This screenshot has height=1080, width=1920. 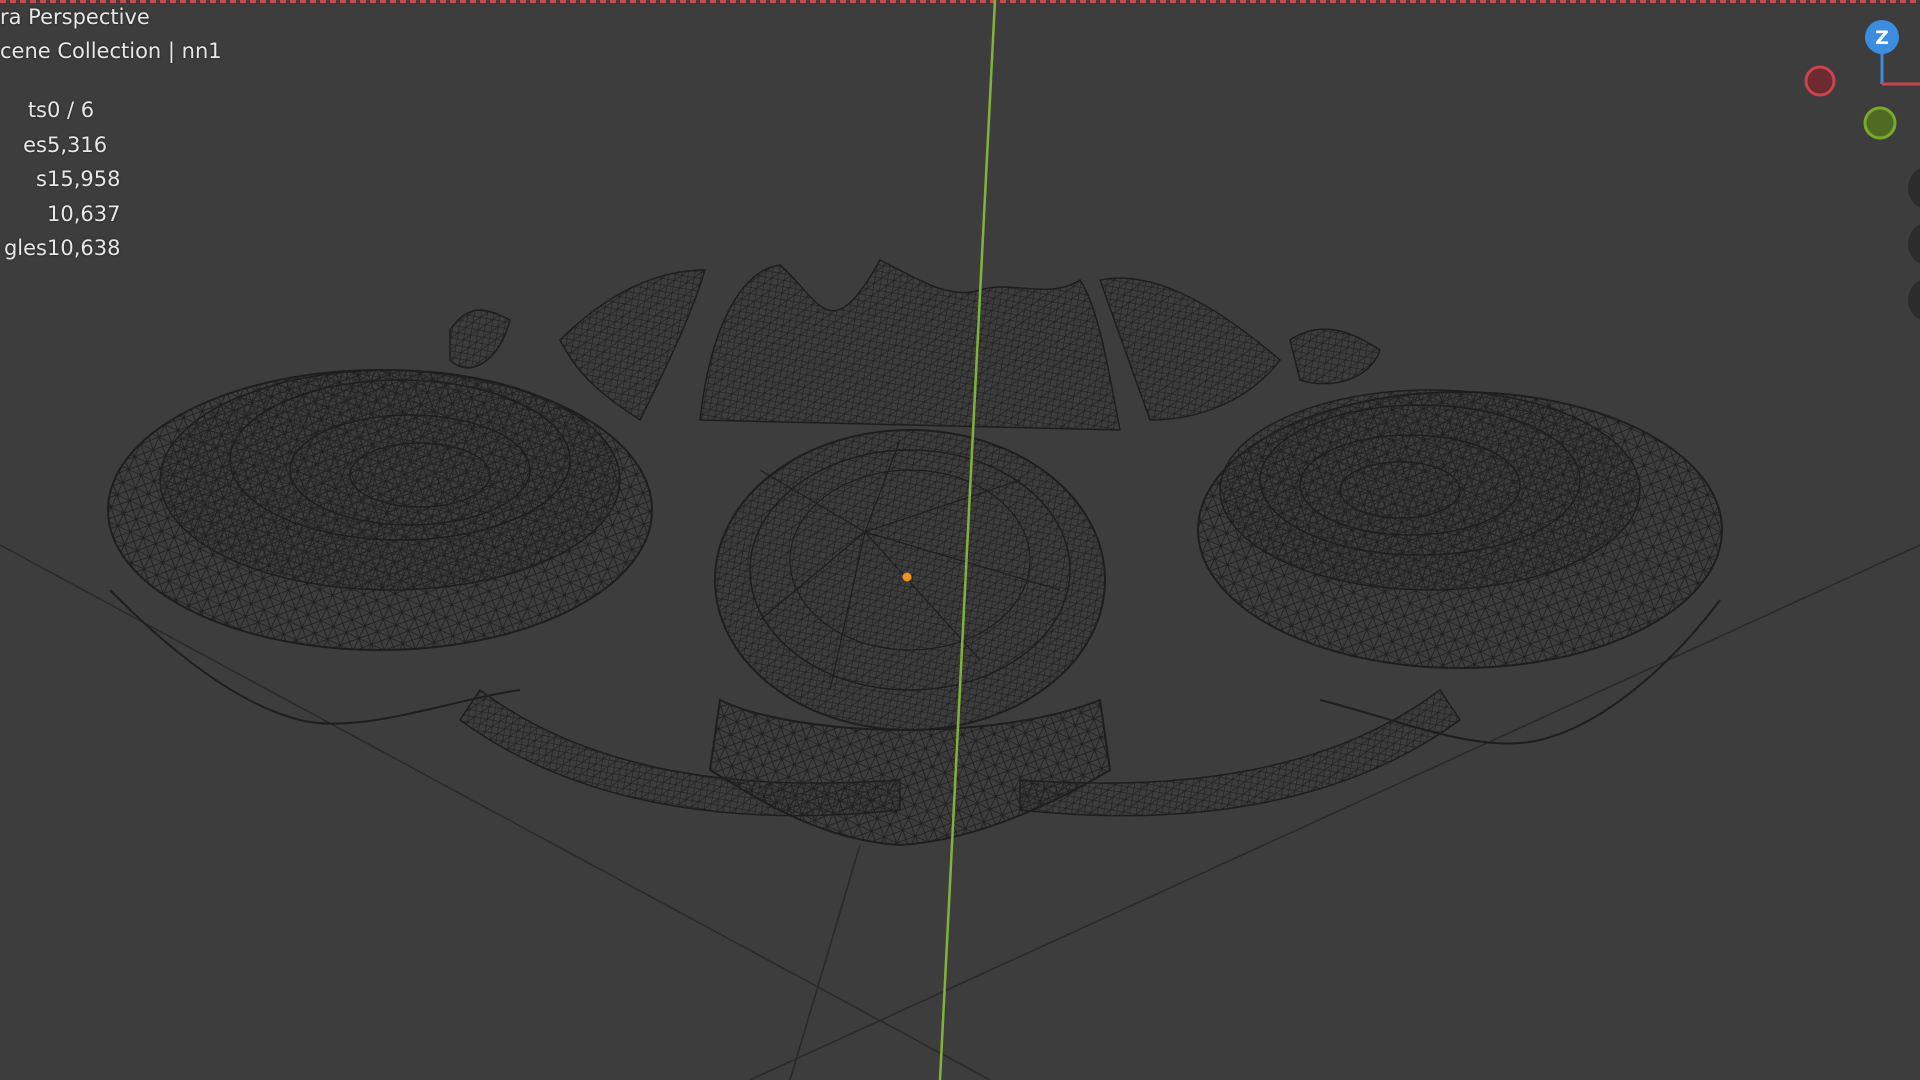 I want to click on origin-dot, so click(x=907, y=577).